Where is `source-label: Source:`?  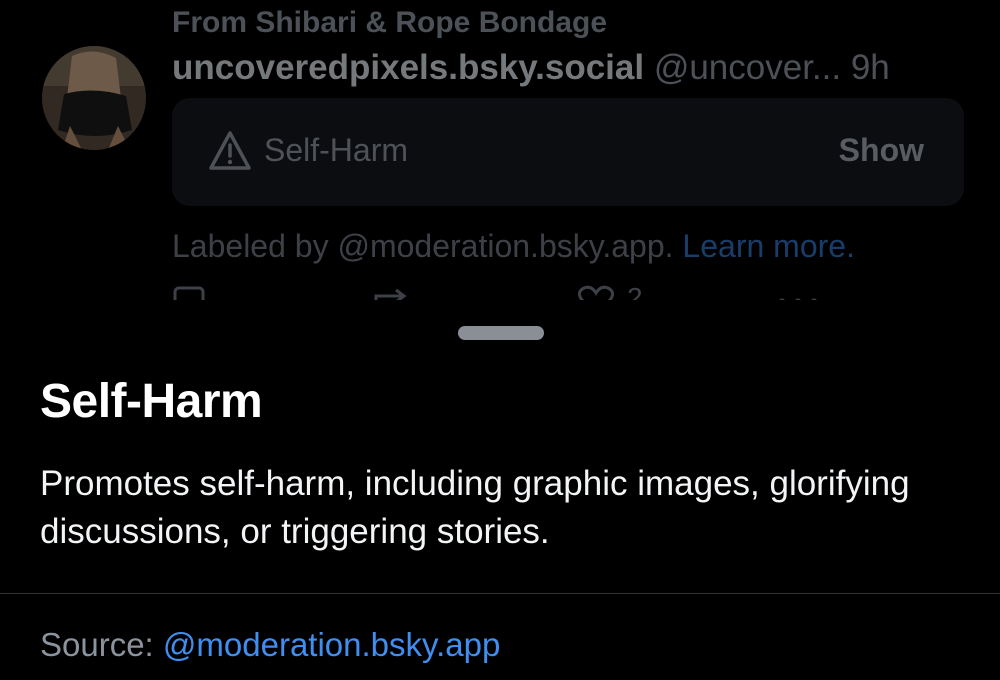 source-label: Source: is located at coordinates (97, 644).